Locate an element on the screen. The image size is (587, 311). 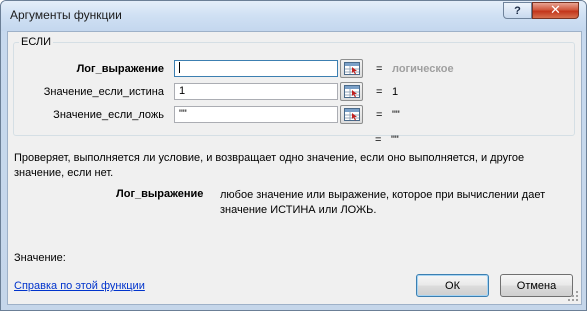
value-label: Значение: is located at coordinates (40, 258).